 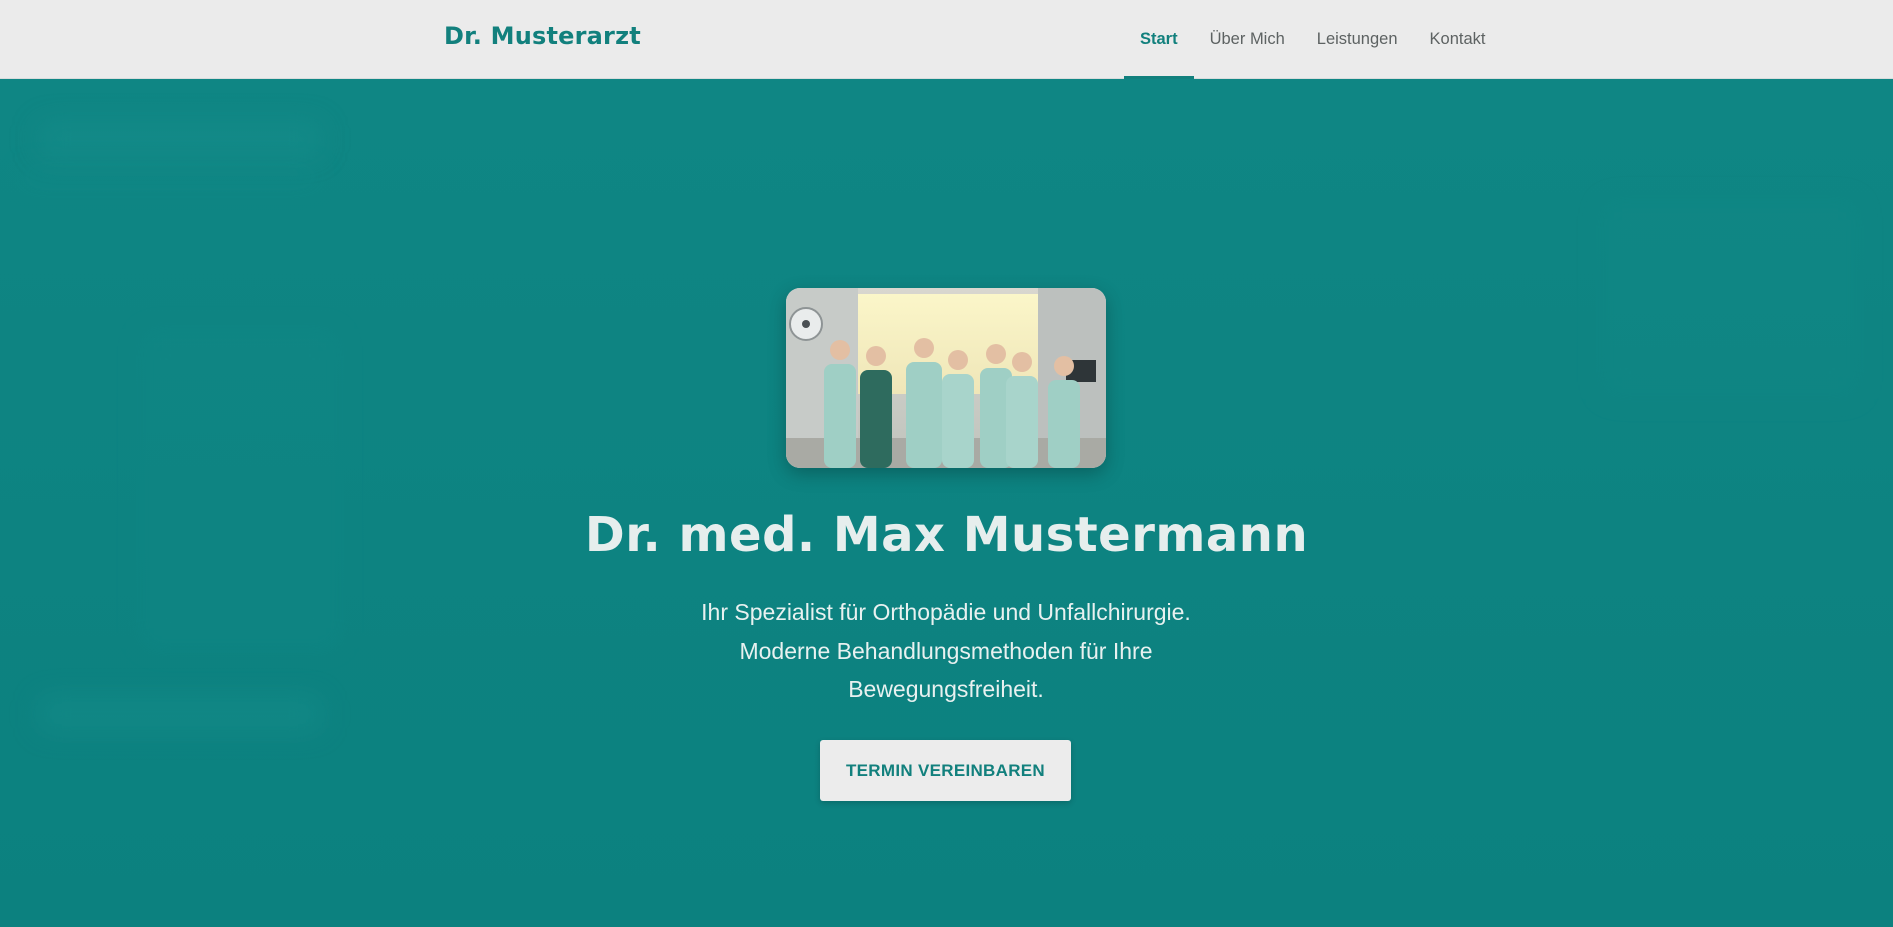 What do you see at coordinates (946, 689) in the screenshot?
I see `subtitle-line: Bewegungsfreiheit.` at bounding box center [946, 689].